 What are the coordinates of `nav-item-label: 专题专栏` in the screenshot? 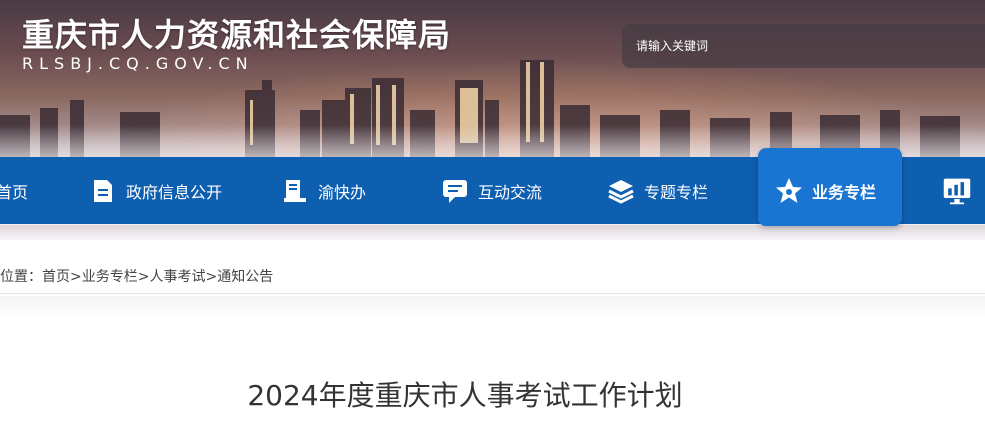 It's located at (676, 192).